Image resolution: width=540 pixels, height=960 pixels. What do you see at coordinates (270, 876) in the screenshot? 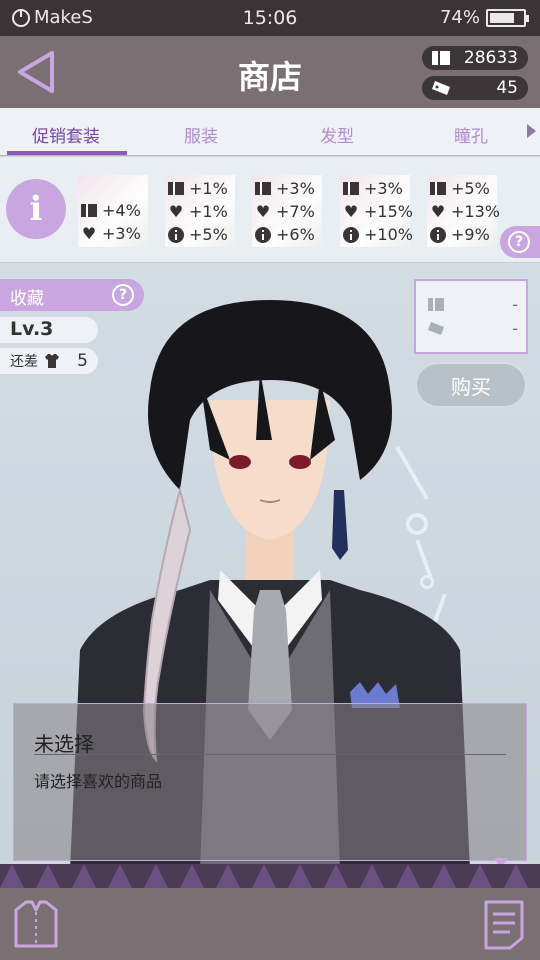
I see `decorative-strip` at bounding box center [270, 876].